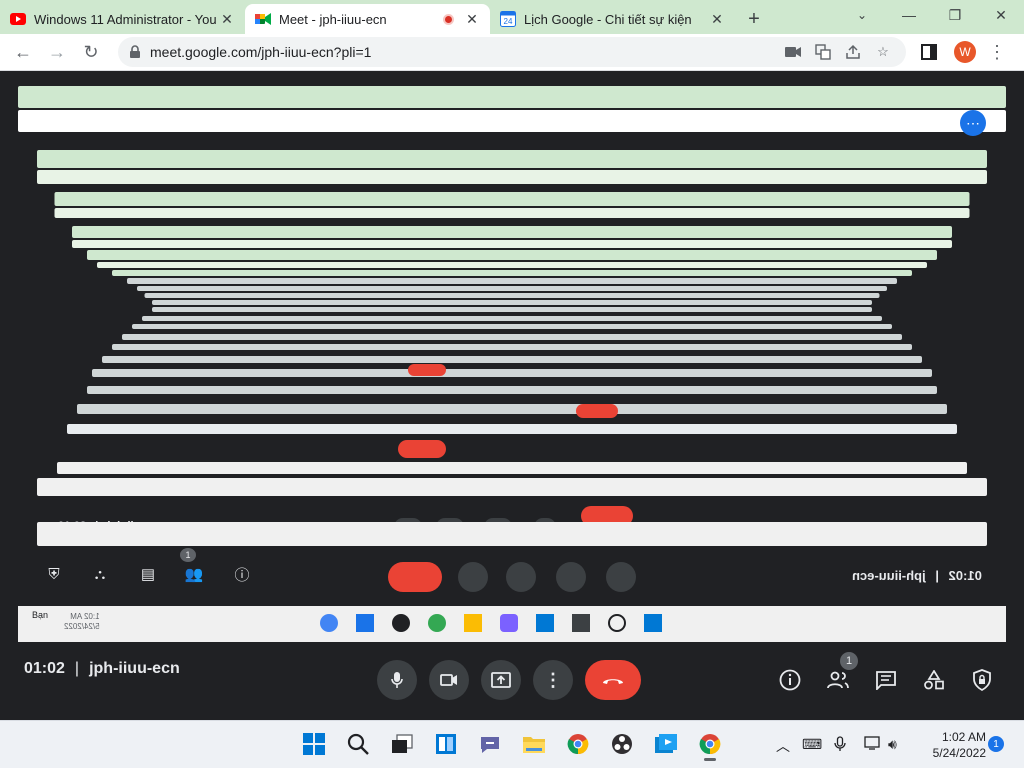  Describe the element at coordinates (512, 121) in the screenshot. I see `mirrored-toolbar` at that location.